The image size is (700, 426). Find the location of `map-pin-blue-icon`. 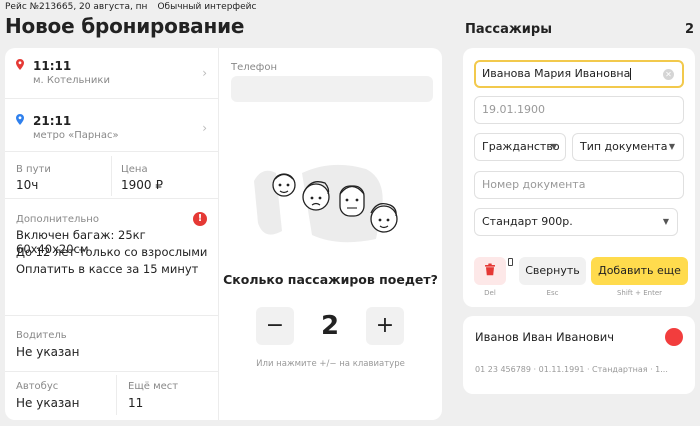

map-pin-blue-icon is located at coordinates (20, 119).